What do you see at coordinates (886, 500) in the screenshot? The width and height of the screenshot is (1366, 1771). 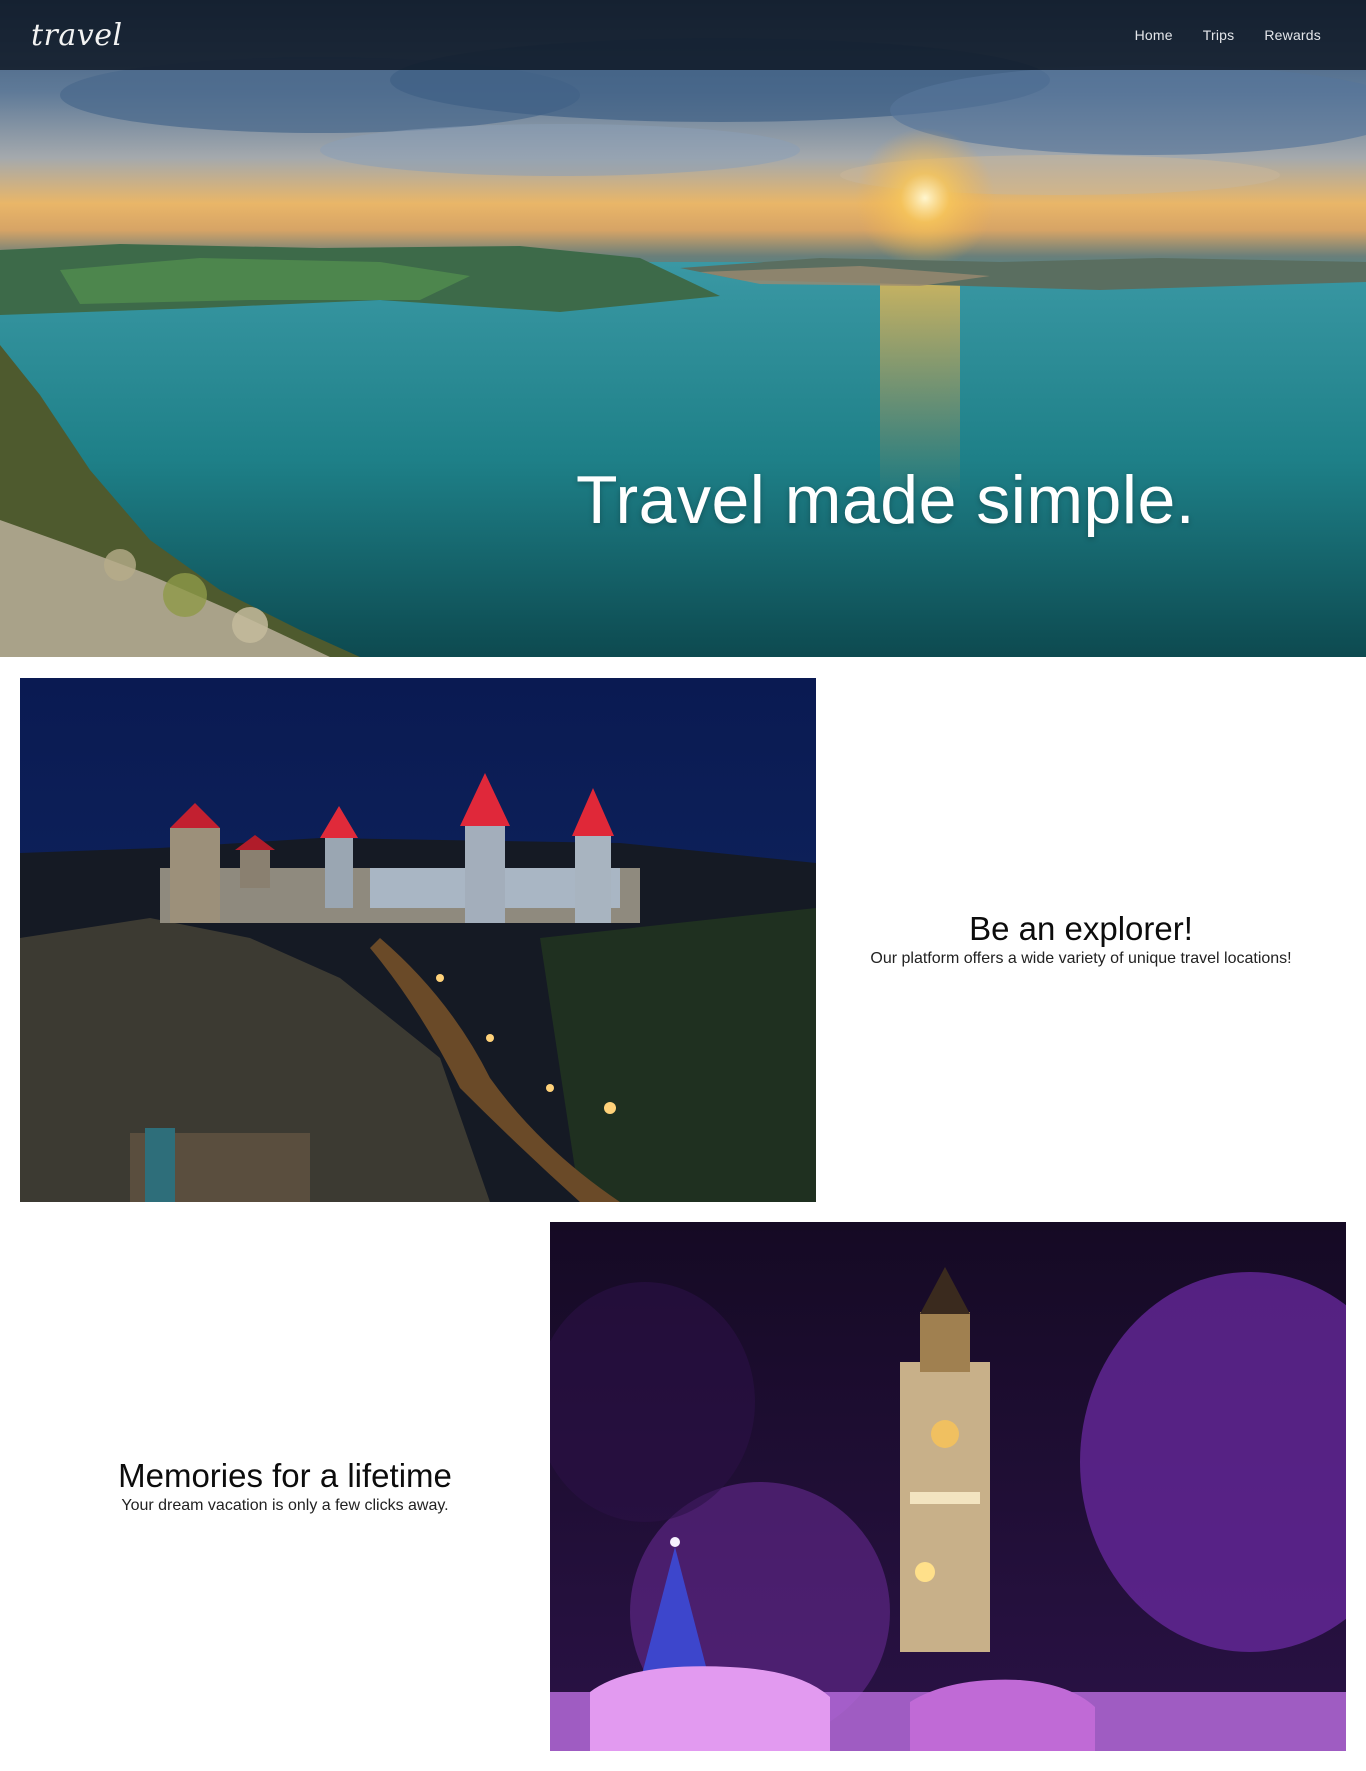 I see `hero-headline: Travel made simple.` at bounding box center [886, 500].